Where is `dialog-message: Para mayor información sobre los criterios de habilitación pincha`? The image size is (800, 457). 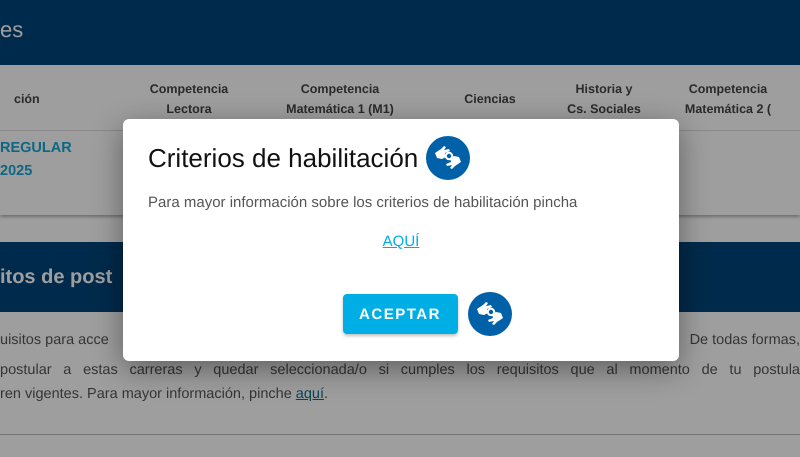 dialog-message: Para mayor información sobre los criterios de habilitación pincha is located at coordinates (363, 202).